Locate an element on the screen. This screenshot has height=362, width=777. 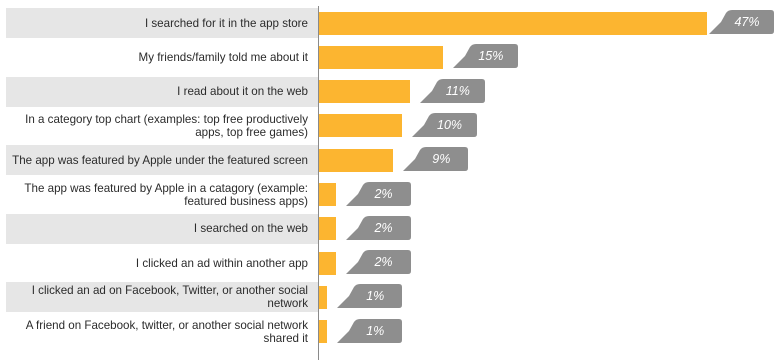
value-label: 11% is located at coordinates (457, 90).